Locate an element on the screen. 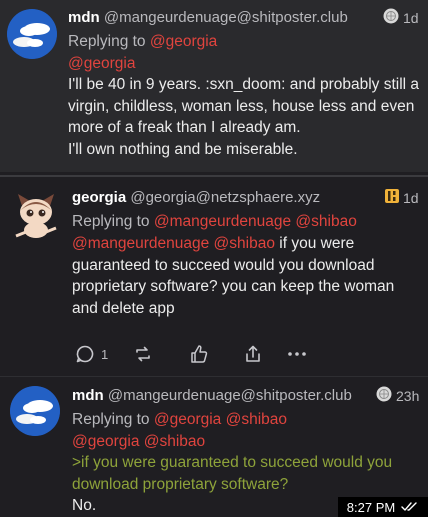 The width and height of the screenshot is (428, 517). replying-mention: @georgia @shibao is located at coordinates (220, 419).